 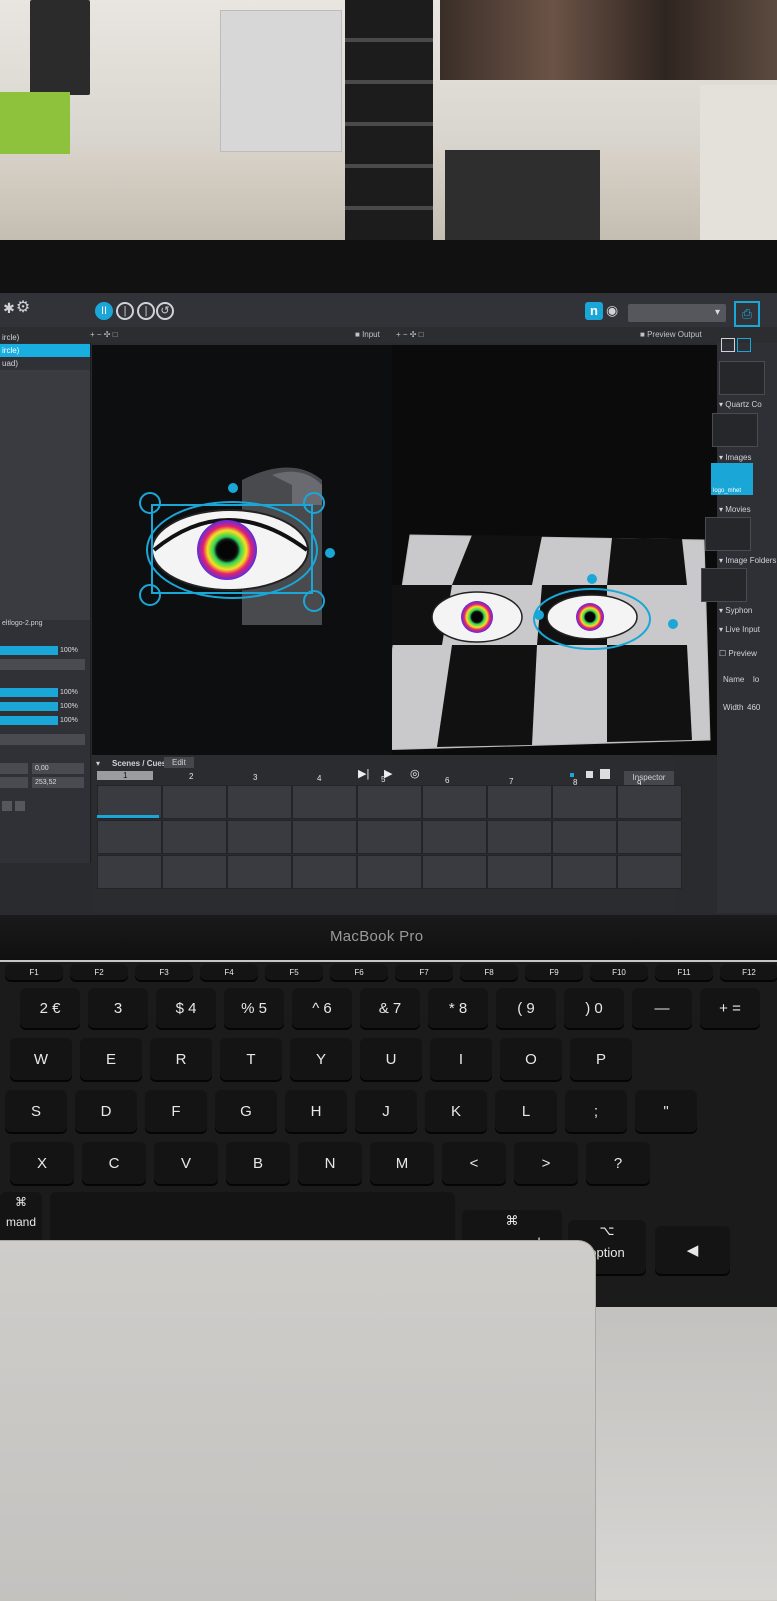 I want to click on eye-icon: ◉, so click(x=612, y=310).